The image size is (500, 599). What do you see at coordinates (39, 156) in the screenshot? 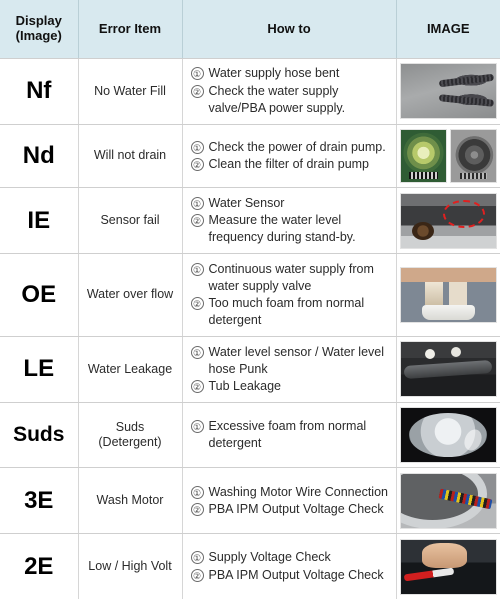
I see `error-code-display: Nd` at bounding box center [39, 156].